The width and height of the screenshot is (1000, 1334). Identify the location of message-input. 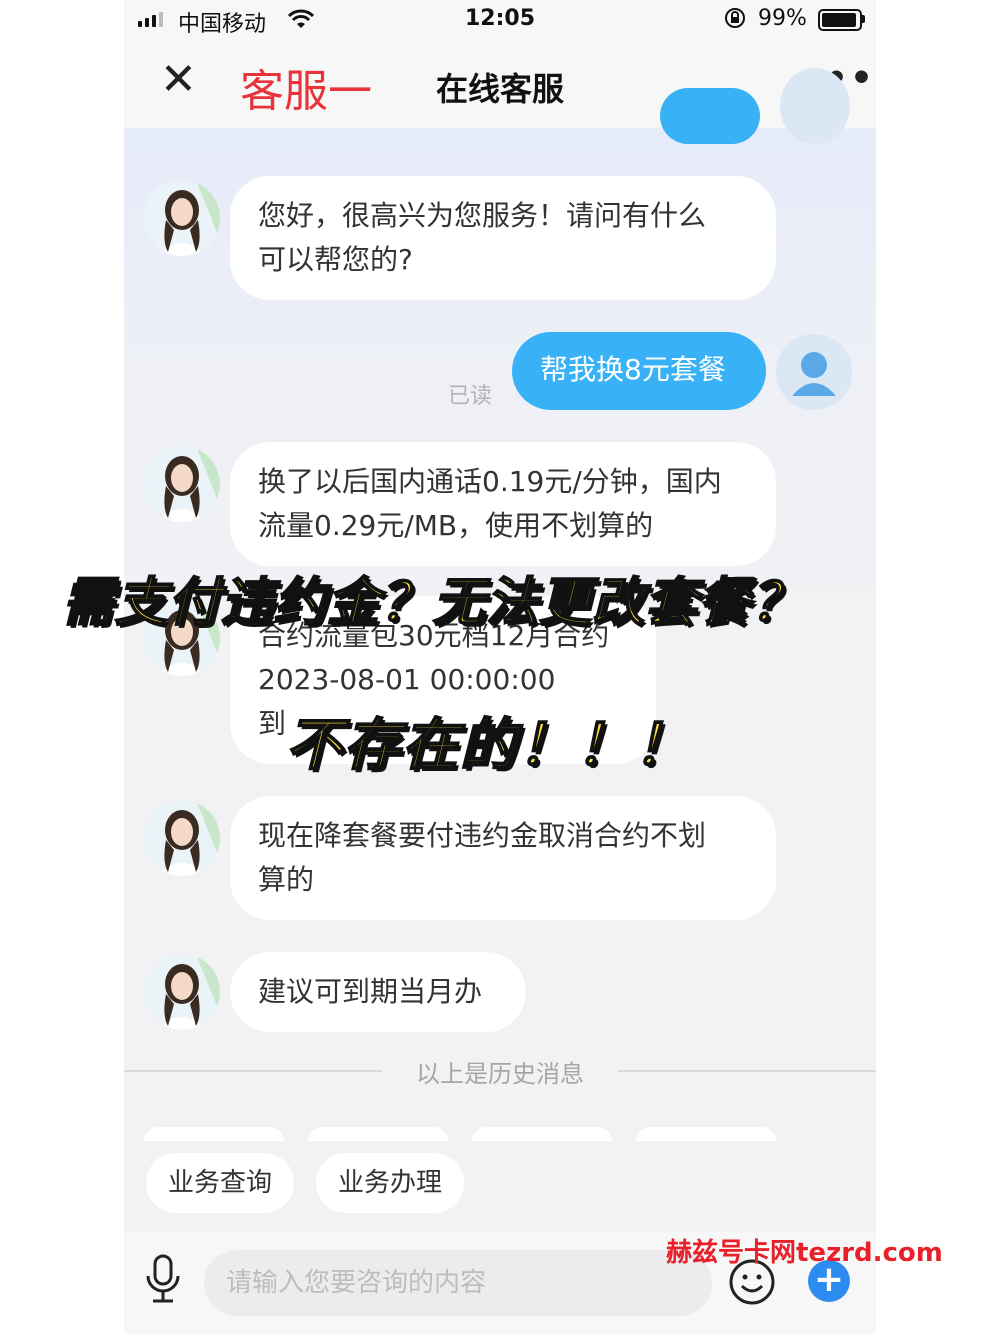
(458, 1283).